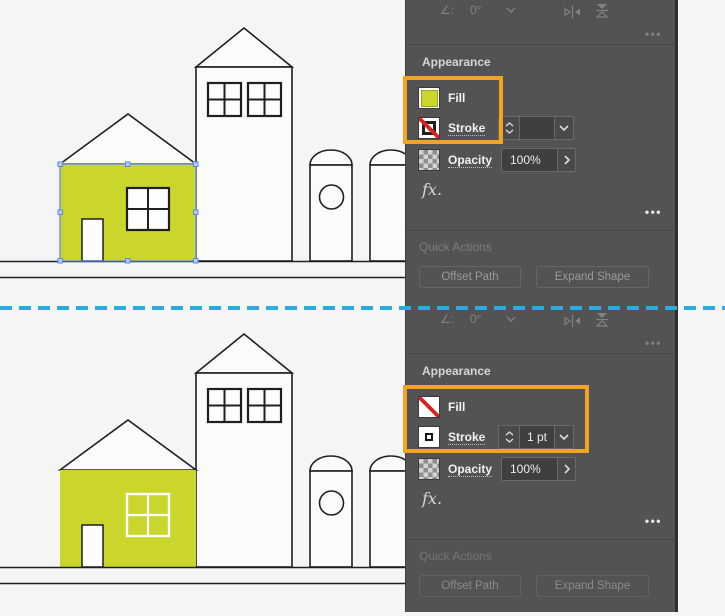 This screenshot has height=616, width=725. Describe the element at coordinates (429, 98) in the screenshot. I see `fill-color-swatch-yellow` at that location.